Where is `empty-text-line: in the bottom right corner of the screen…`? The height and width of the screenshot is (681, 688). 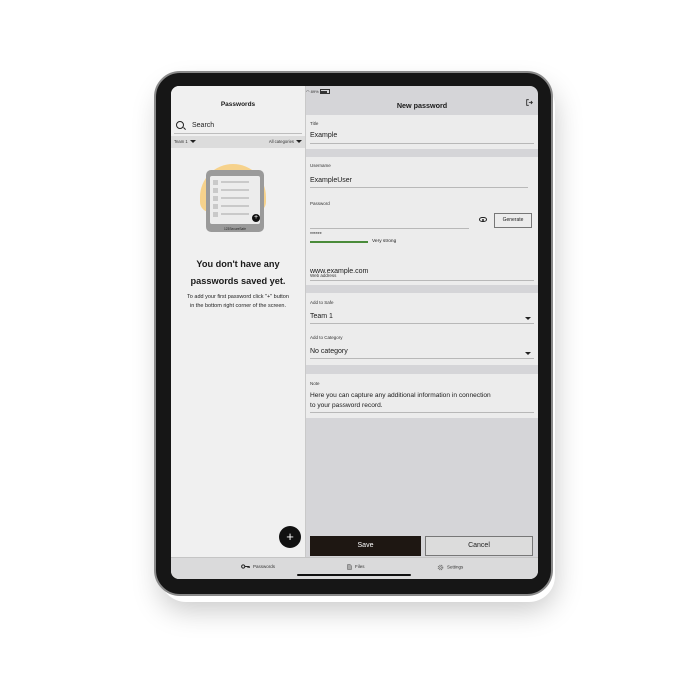
empty-text-line: in the bottom right corner of the screen… is located at coordinates (238, 306).